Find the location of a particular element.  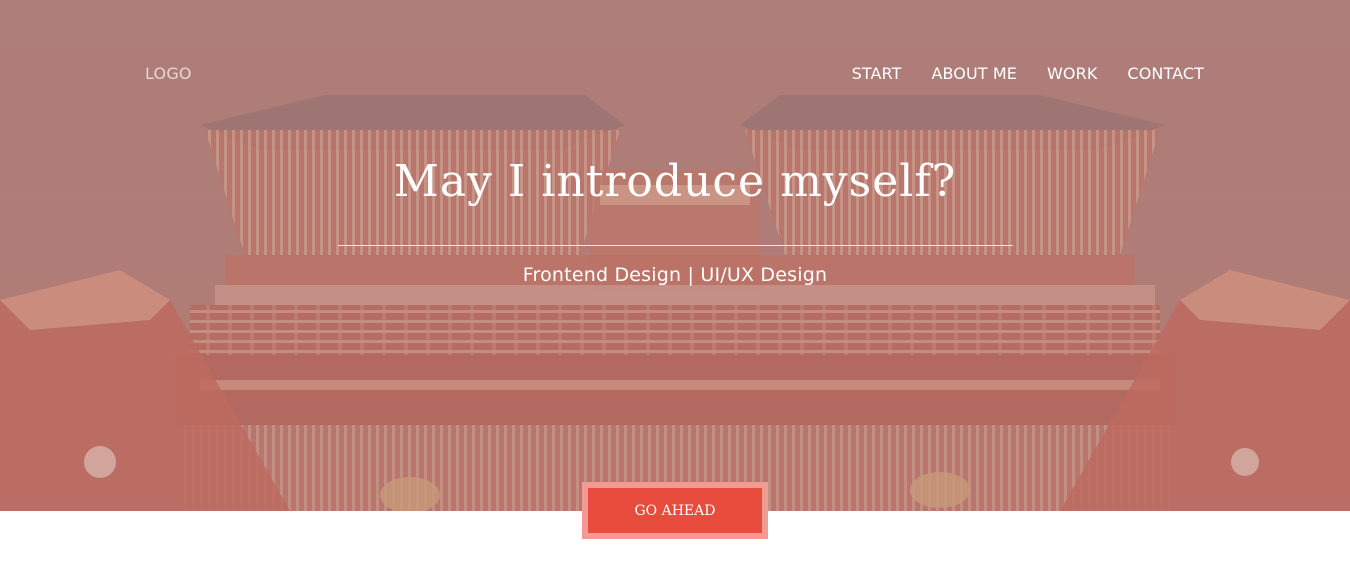

nav-item-about-me: ABOUT ME is located at coordinates (974, 73).